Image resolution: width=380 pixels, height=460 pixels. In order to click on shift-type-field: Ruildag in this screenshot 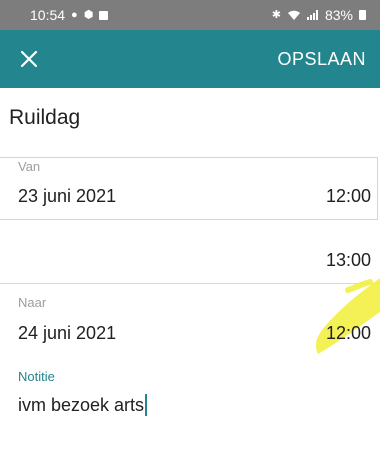, I will do `click(44, 118)`.